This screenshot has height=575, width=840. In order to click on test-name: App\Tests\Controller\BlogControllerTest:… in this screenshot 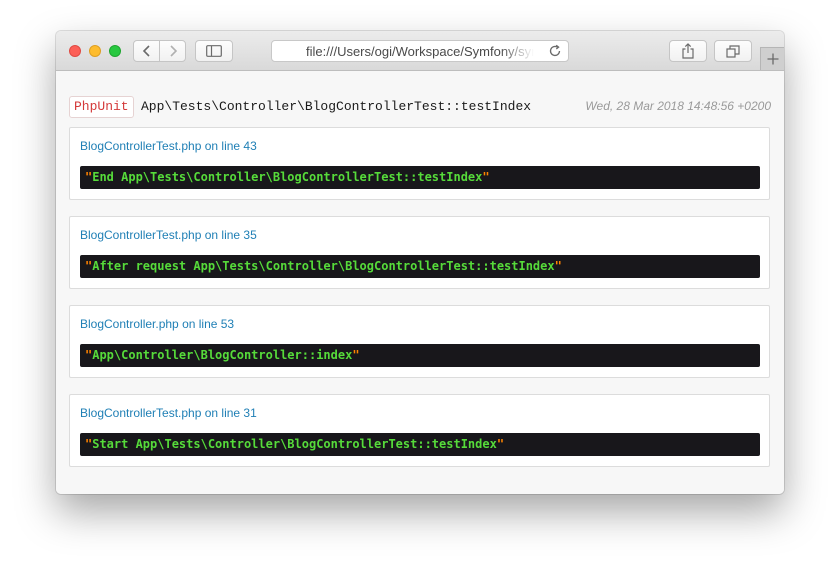, I will do `click(336, 106)`.